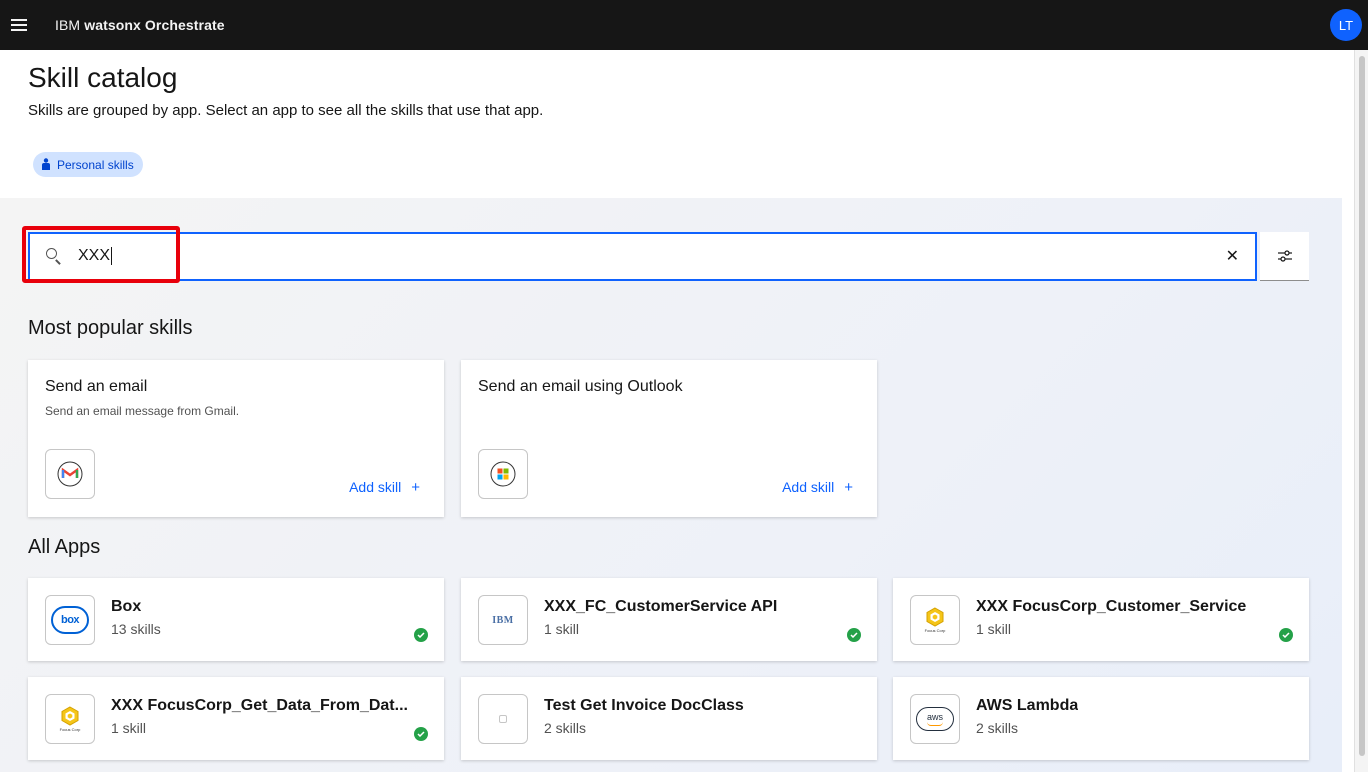 The width and height of the screenshot is (1368, 772). Describe the element at coordinates (1232, 256) in the screenshot. I see `close-icon: ✕` at that location.